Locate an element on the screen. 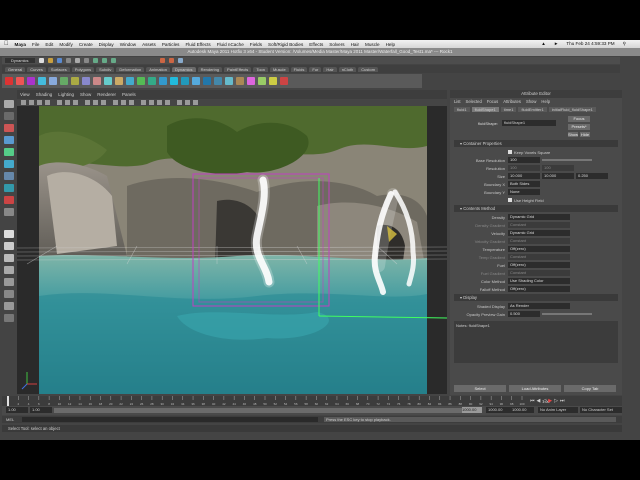 The width and height of the screenshot is (640, 480). fluid-3d-icon is located at coordinates (174, 81).